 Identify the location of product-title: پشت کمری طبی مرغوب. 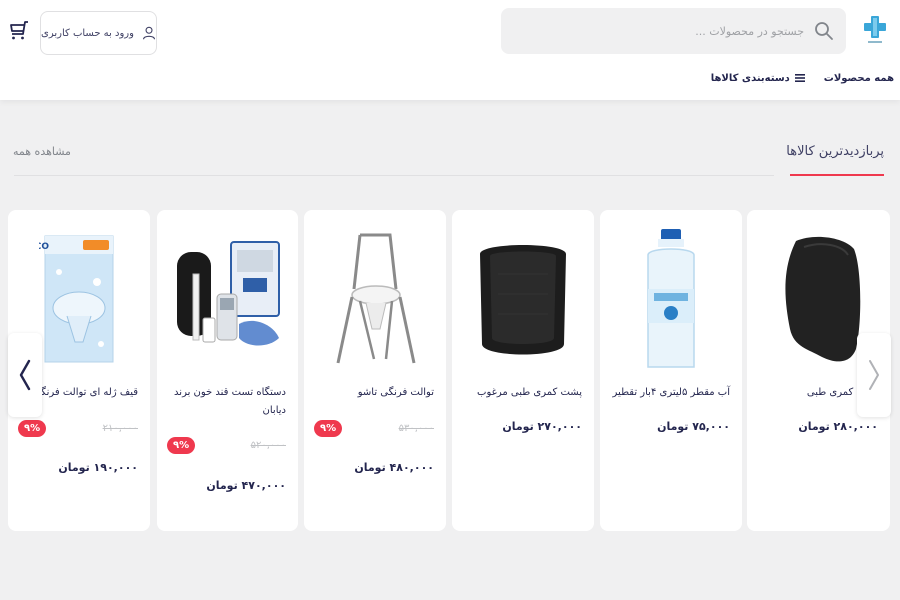
(529, 392).